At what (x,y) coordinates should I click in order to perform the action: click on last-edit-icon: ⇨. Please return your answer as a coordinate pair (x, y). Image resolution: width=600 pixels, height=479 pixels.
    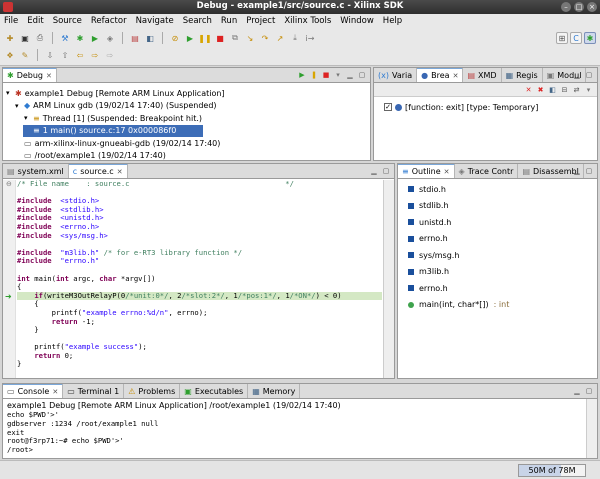
    Looking at the image, I should click on (110, 55).